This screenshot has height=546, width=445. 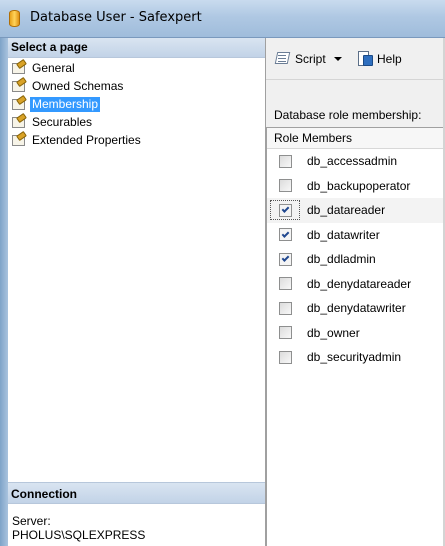 I want to click on server-label: Server:, so click(x=31, y=521).